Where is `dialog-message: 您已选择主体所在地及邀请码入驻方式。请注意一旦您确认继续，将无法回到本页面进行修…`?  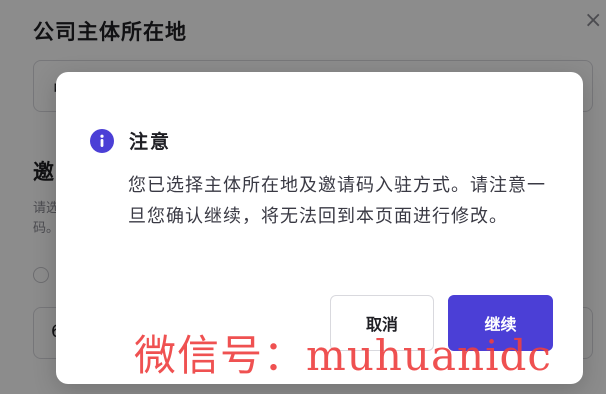 dialog-message: 您已选择主体所在地及邀请码入驻方式。请注意一旦您确认继续，将无法回到本页面进行修… is located at coordinates (337, 201).